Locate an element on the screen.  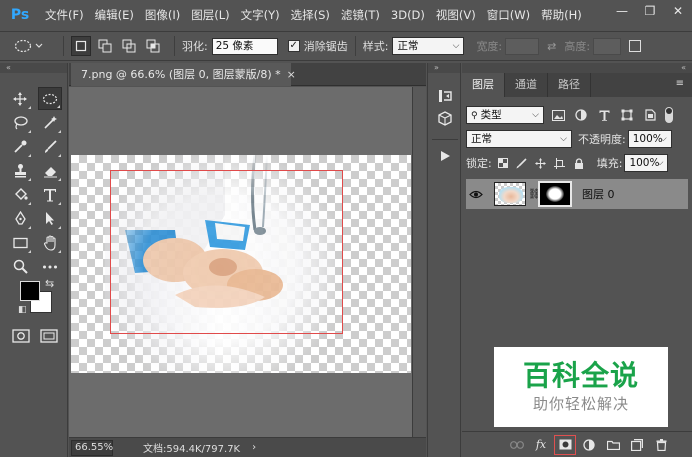
feather-input: 25 像素 is located at coordinates (244, 46).